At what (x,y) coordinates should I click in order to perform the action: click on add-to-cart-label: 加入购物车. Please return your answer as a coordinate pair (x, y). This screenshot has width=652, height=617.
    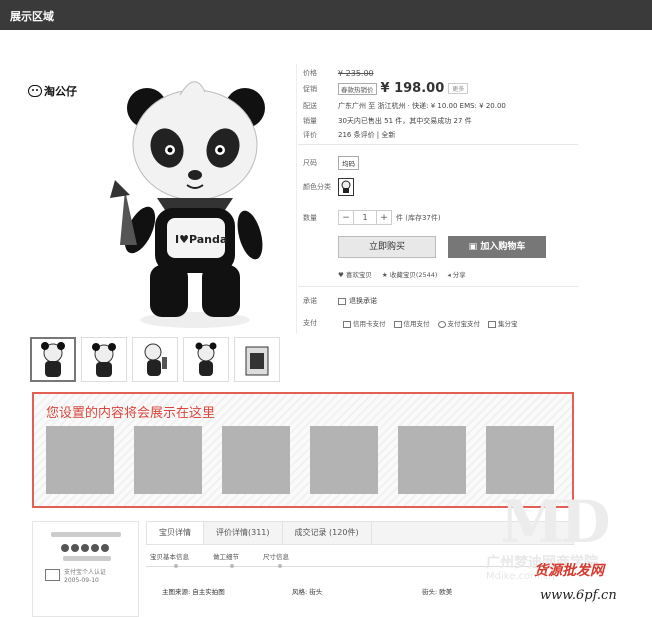
    Looking at the image, I should click on (503, 247).